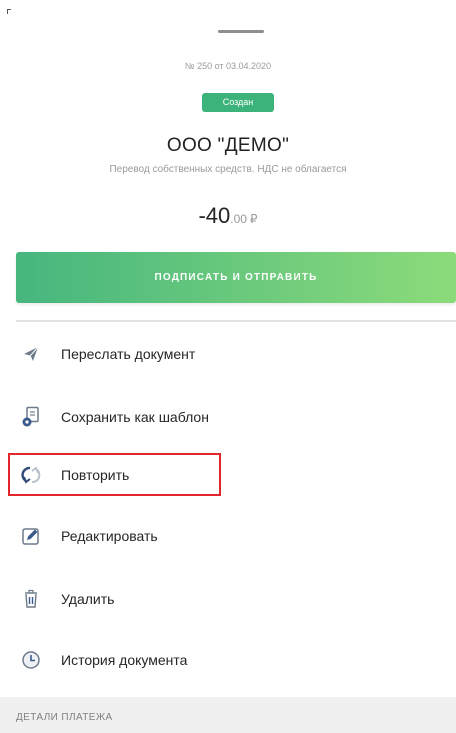 The width and height of the screenshot is (456, 733). I want to click on amount-currency: ₽, so click(253, 219).